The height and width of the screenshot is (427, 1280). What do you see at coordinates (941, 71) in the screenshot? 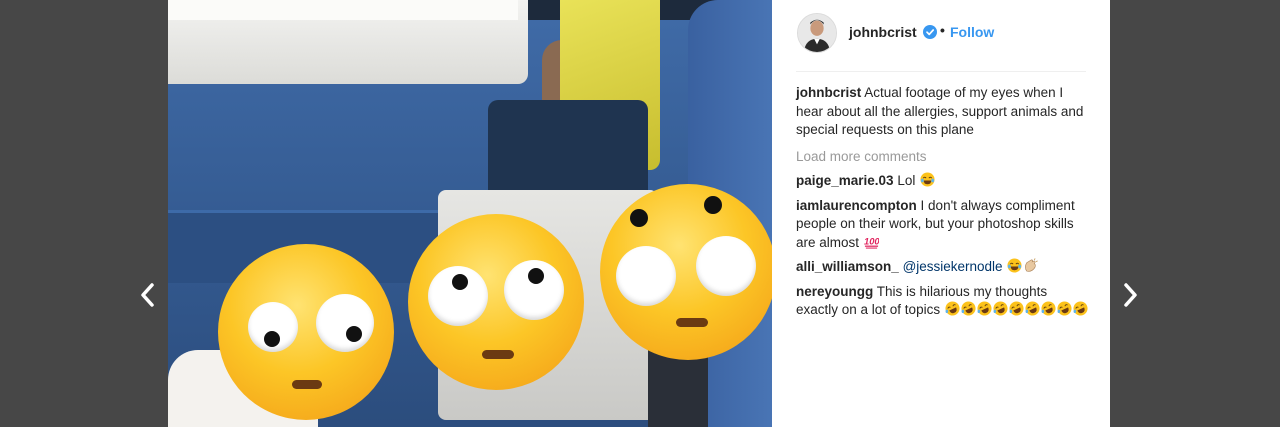
I see `divider` at bounding box center [941, 71].